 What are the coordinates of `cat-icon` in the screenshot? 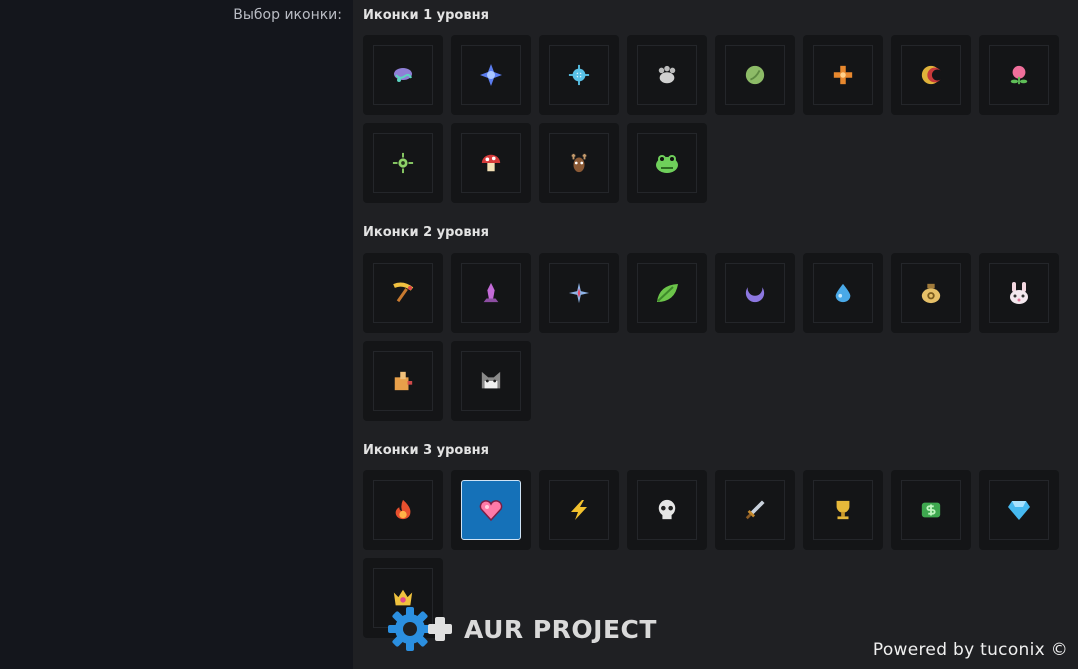 It's located at (491, 380).